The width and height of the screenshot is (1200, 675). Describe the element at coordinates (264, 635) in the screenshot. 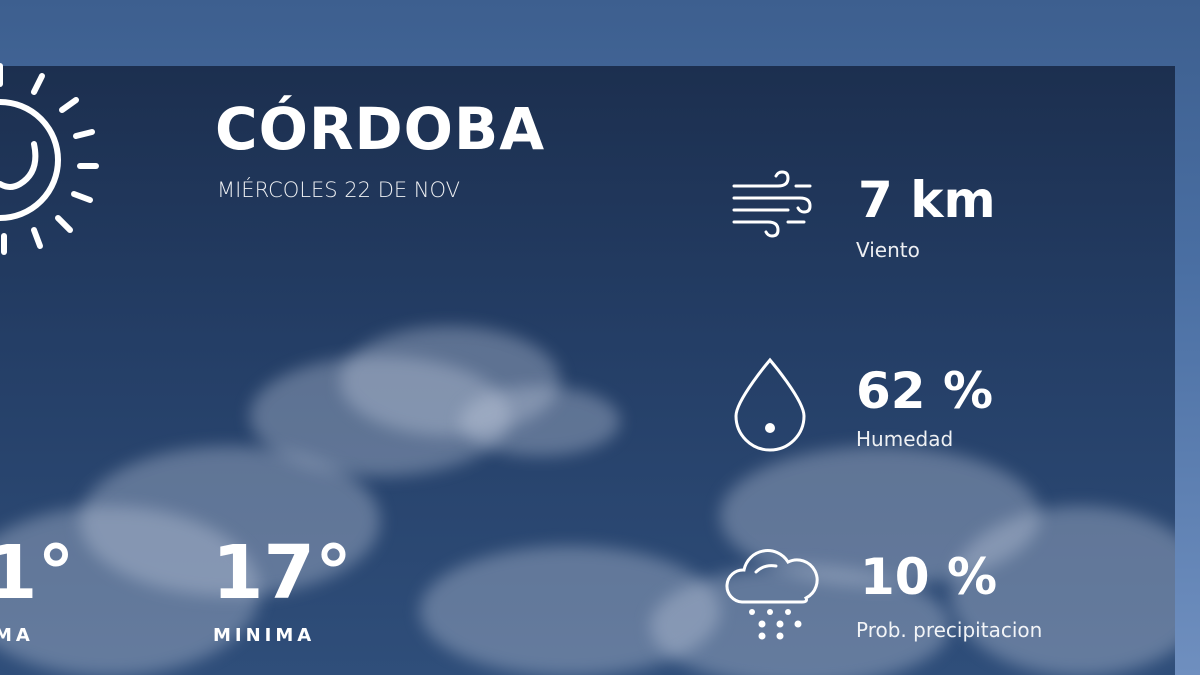

I see `min-temperature-label: MINIMA` at that location.